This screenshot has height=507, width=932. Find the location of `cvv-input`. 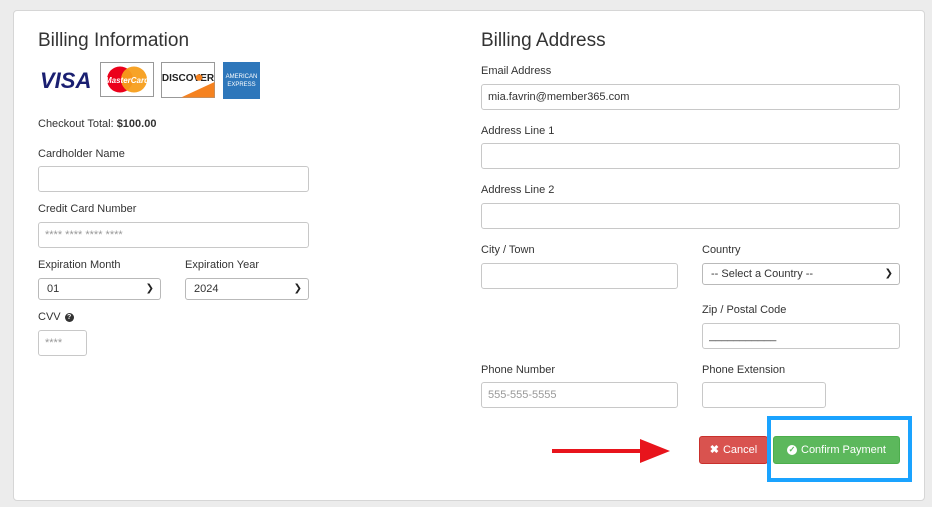

cvv-input is located at coordinates (62, 343).